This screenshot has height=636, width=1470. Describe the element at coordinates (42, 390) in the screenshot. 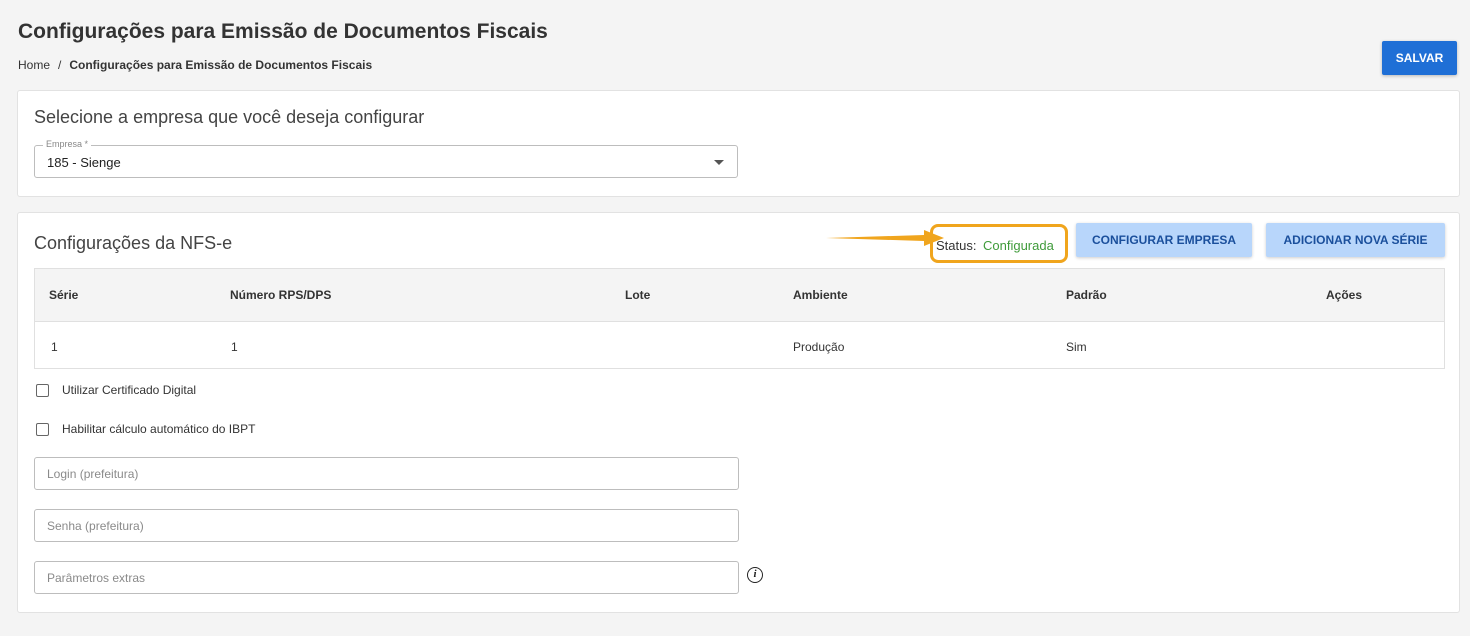

I see `certificate-checkbox` at that location.